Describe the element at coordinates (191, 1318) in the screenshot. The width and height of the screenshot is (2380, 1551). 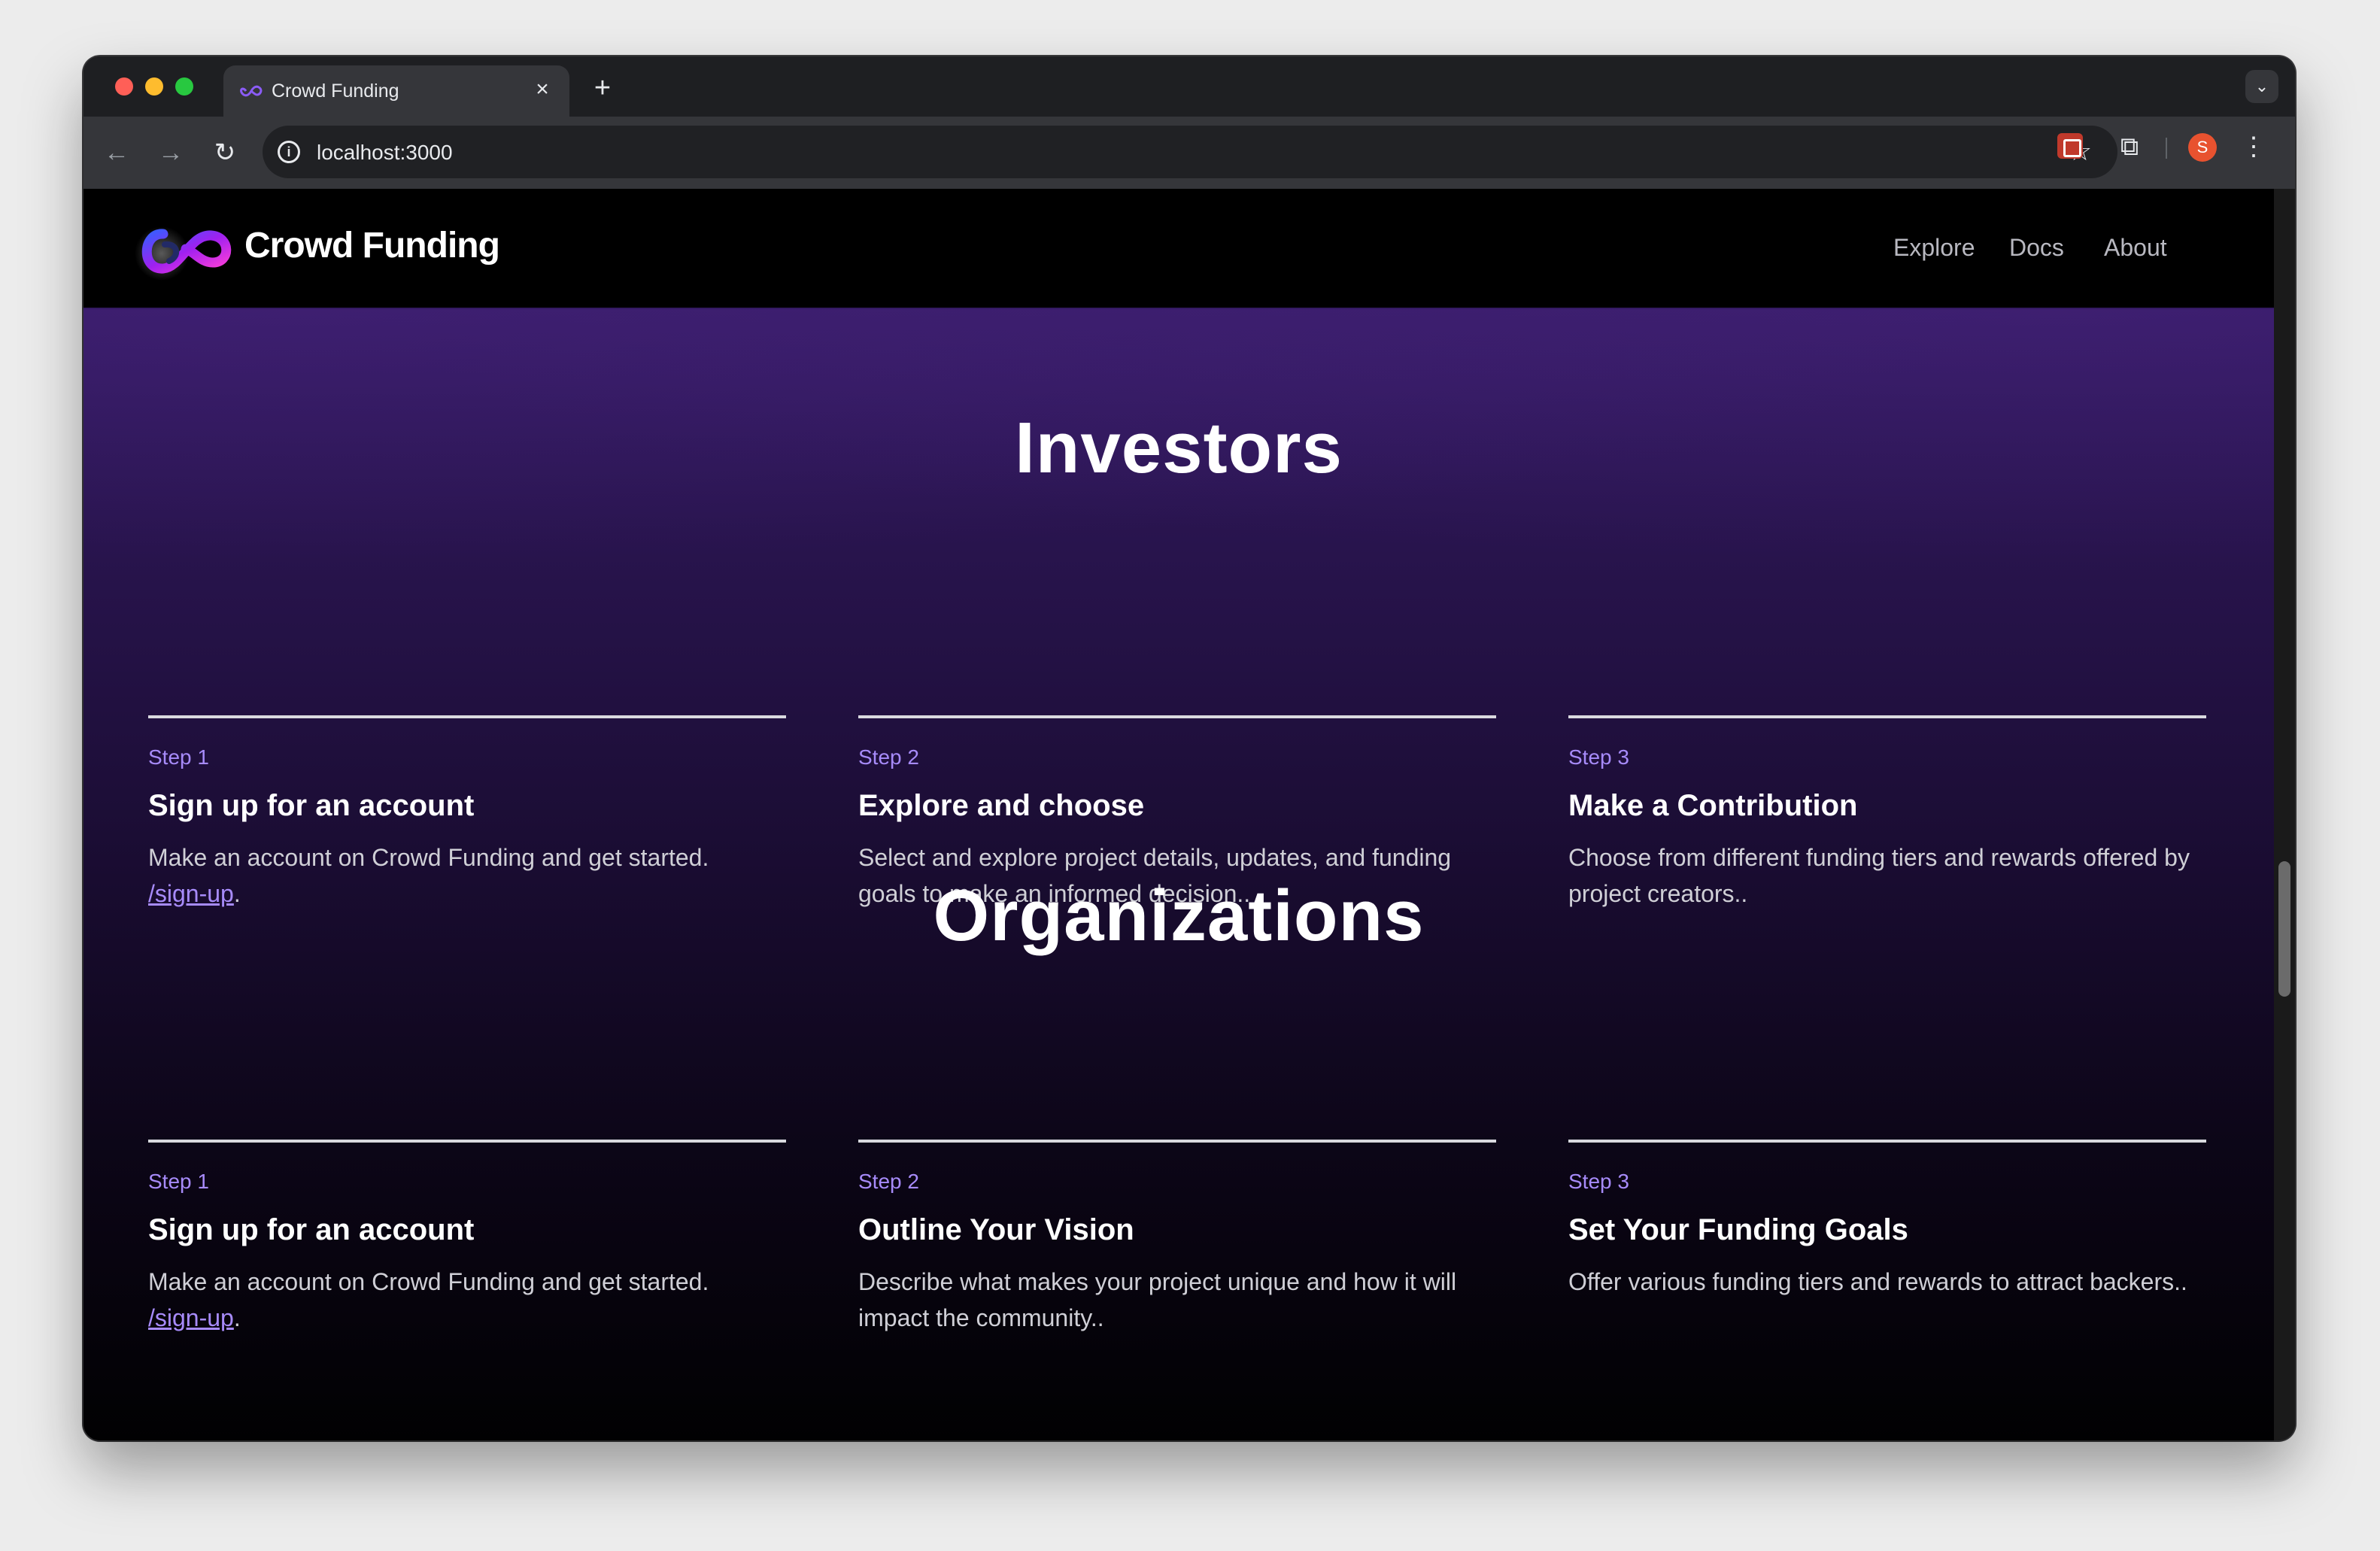
I see `sign-up-link: /sign-up` at that location.